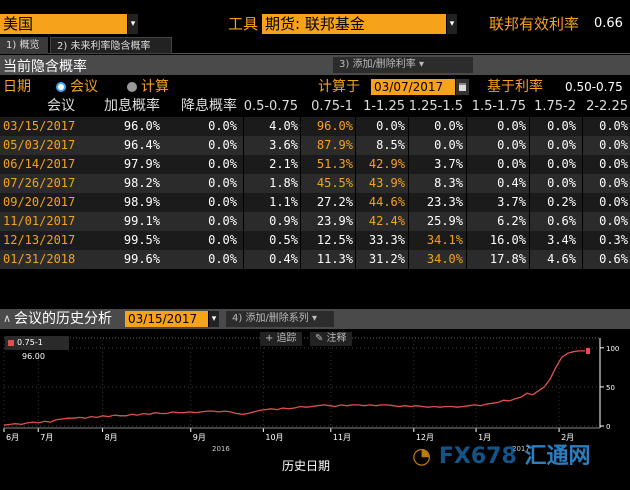 The image size is (630, 490). Describe the element at coordinates (515, 87) in the screenshot. I see `based-on-label: 基于利率` at that location.